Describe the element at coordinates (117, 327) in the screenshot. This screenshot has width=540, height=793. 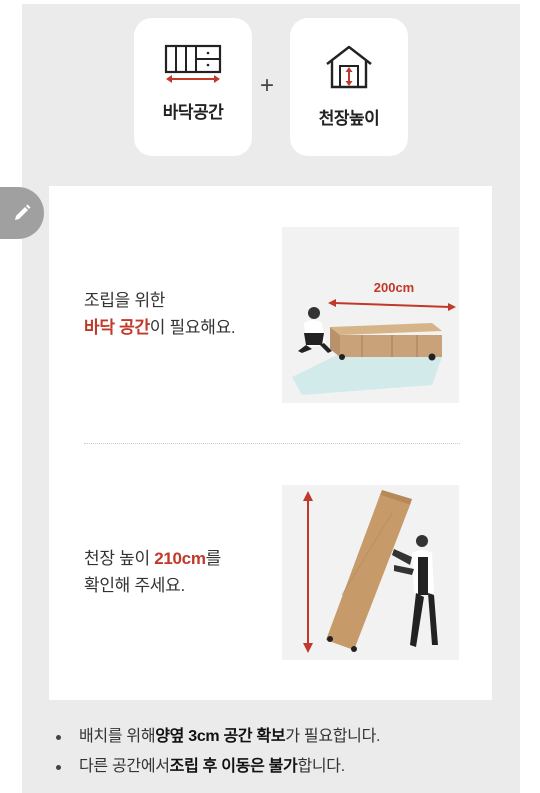
I see `floor-highlight: 바닥 공간` at that location.